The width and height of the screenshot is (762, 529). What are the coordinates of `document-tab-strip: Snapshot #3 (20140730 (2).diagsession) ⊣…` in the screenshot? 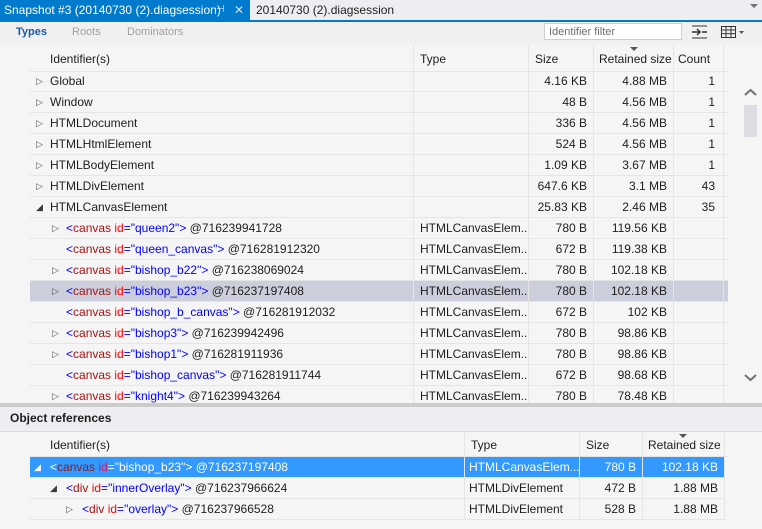 It's located at (381, 10).